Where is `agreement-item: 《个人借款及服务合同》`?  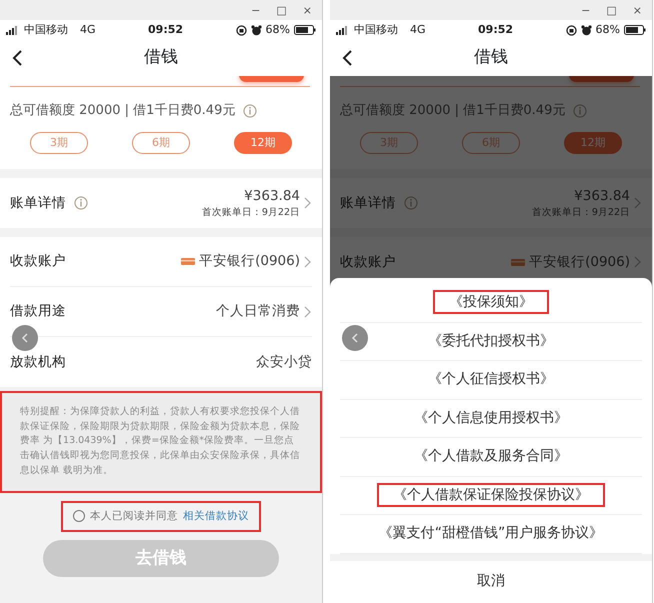
agreement-item: 《个人借款及服务合同》 is located at coordinates (491, 457).